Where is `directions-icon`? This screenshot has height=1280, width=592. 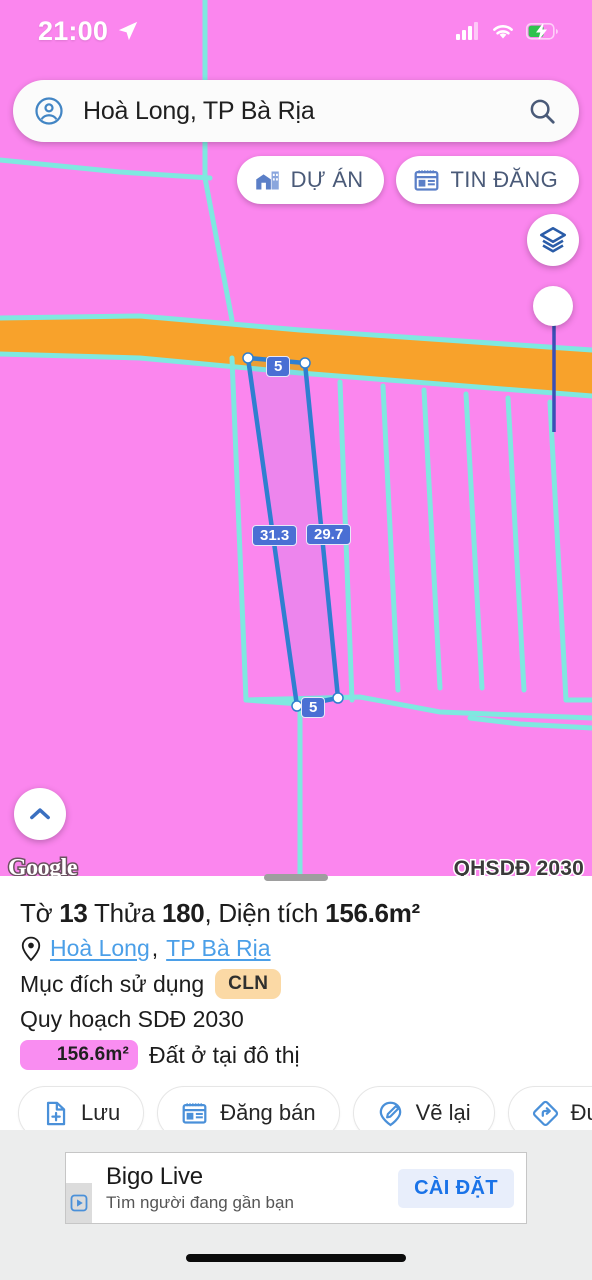 directions-icon is located at coordinates (545, 1113).